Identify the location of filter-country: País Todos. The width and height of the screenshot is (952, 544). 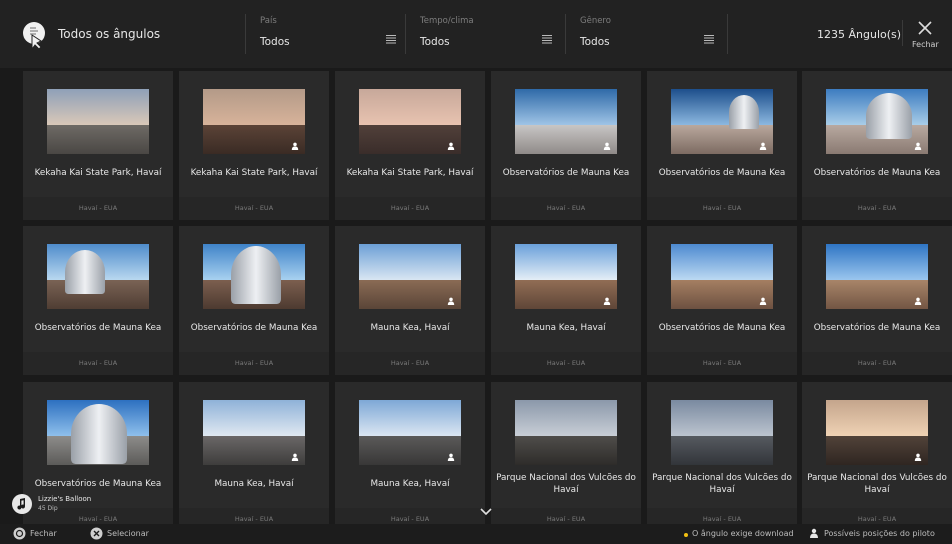
(330, 34).